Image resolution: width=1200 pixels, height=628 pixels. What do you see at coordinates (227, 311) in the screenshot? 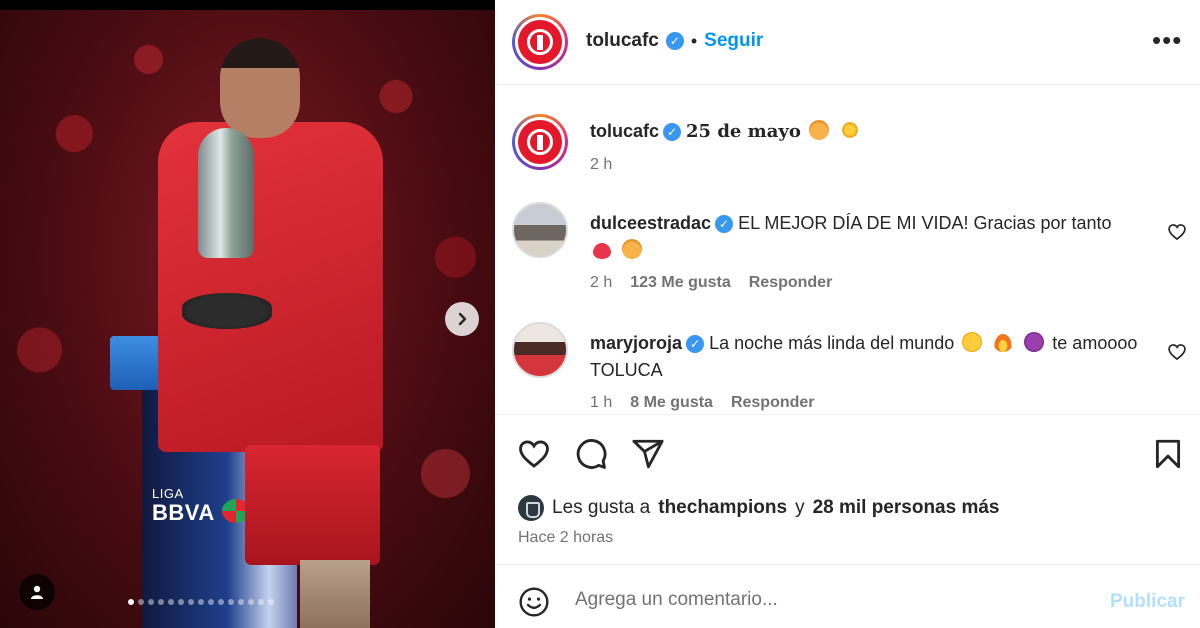
I see `trophy-base` at bounding box center [227, 311].